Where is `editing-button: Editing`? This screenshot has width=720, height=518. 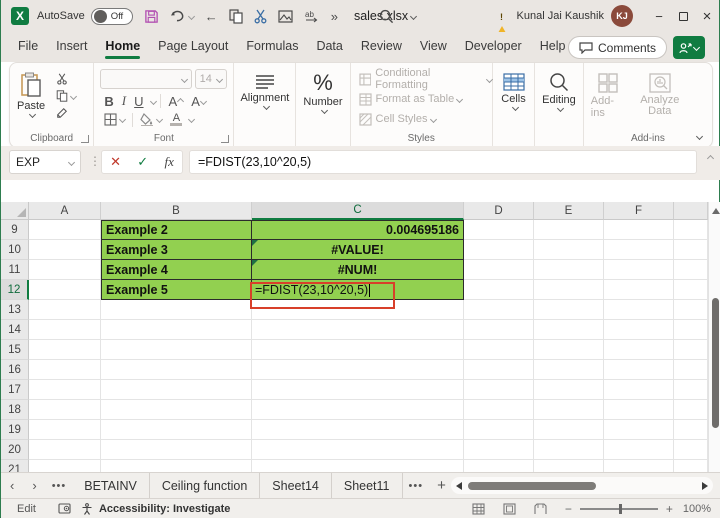 editing-button: Editing is located at coordinates (559, 91).